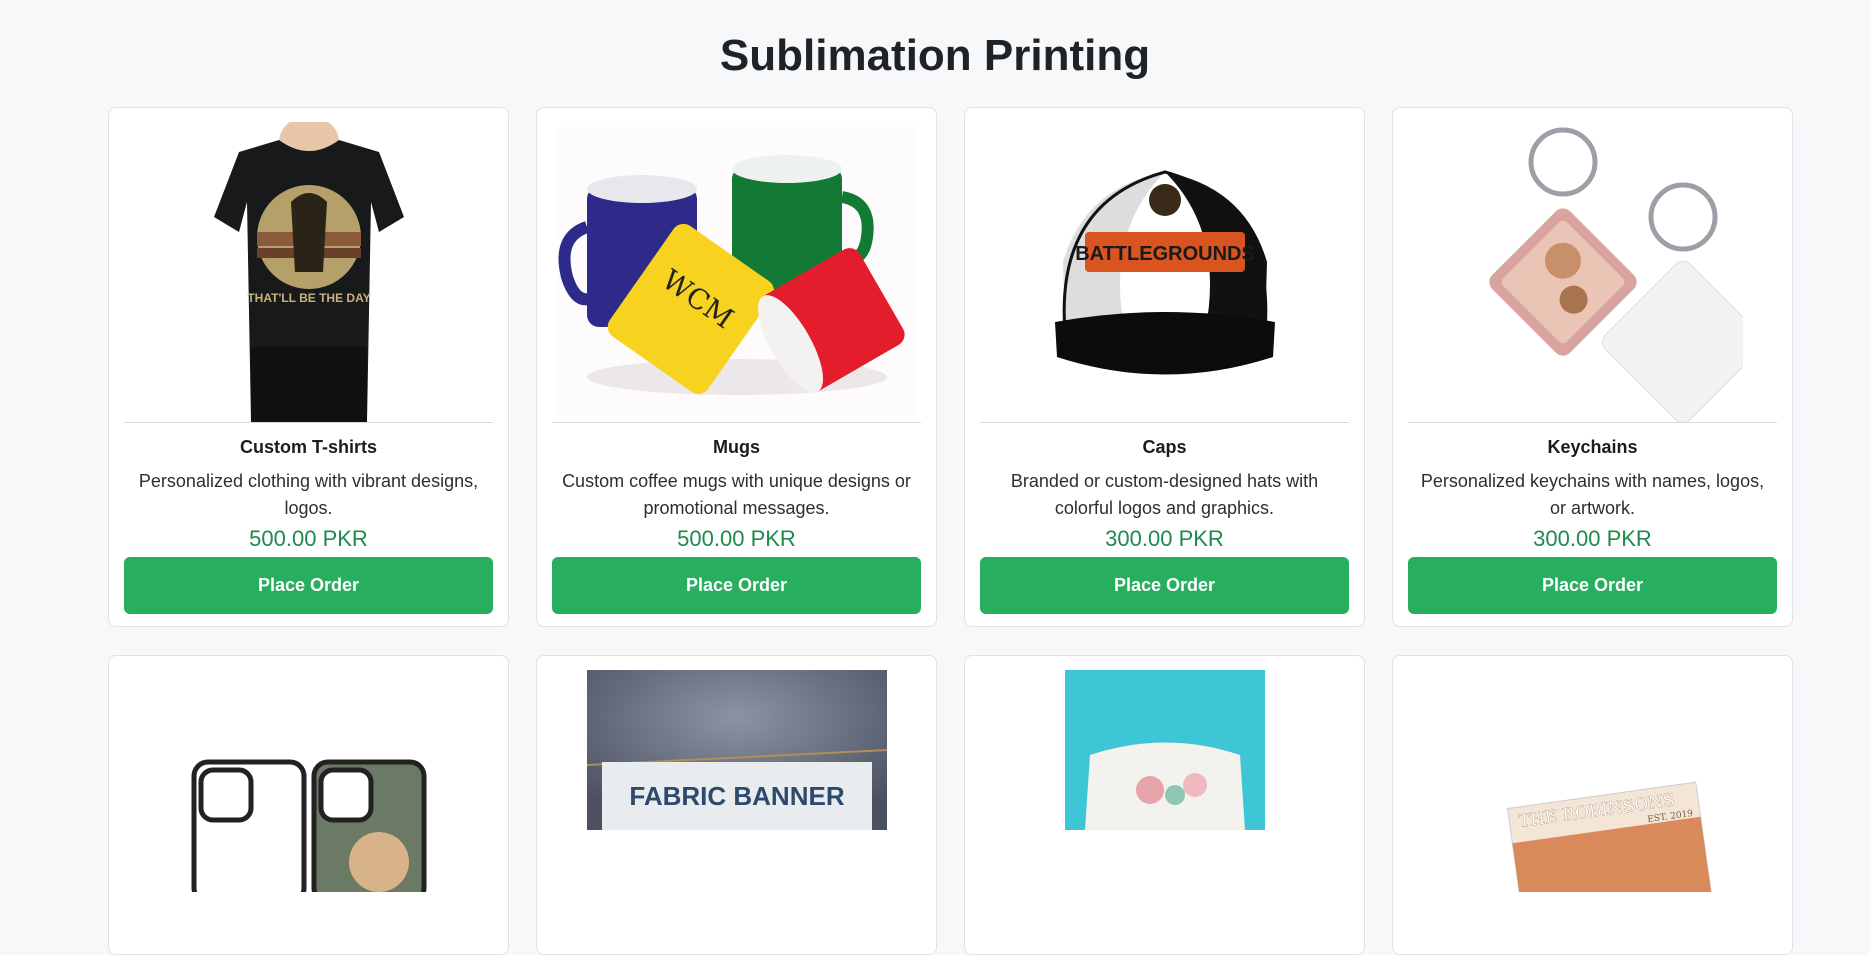 The image size is (1870, 955). What do you see at coordinates (308, 447) in the screenshot?
I see `product-name: Custom T-shirts` at bounding box center [308, 447].